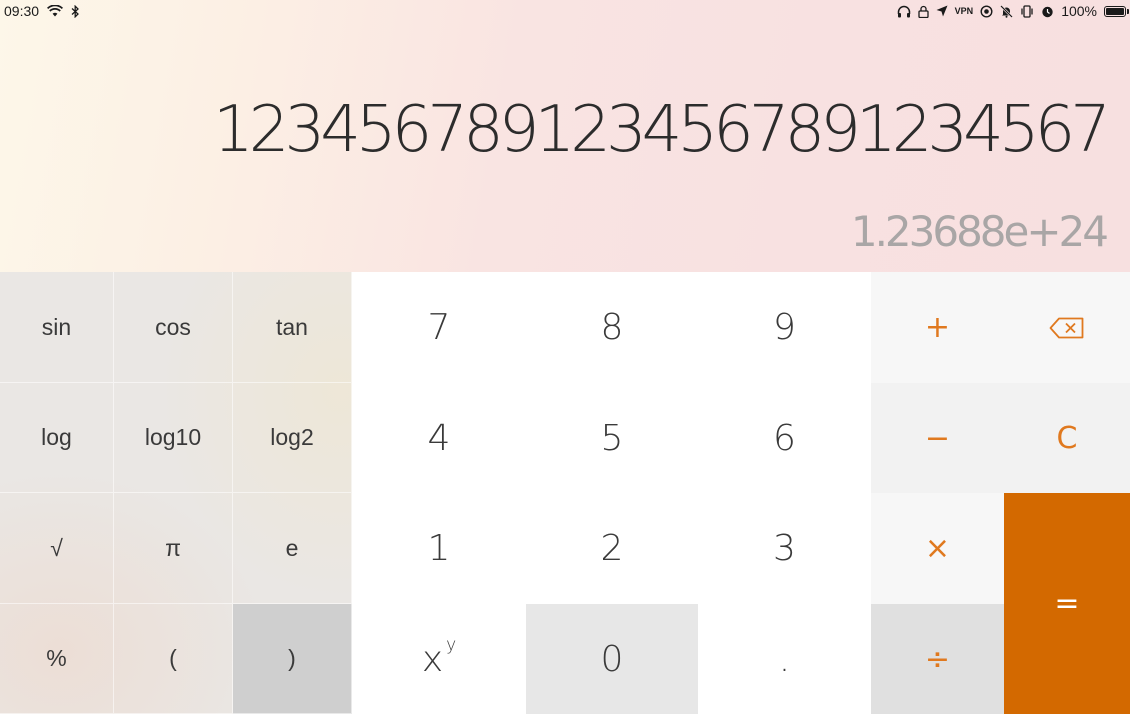 The height and width of the screenshot is (714, 1130). Describe the element at coordinates (1047, 11) in the screenshot. I see `alarm-icon` at that location.